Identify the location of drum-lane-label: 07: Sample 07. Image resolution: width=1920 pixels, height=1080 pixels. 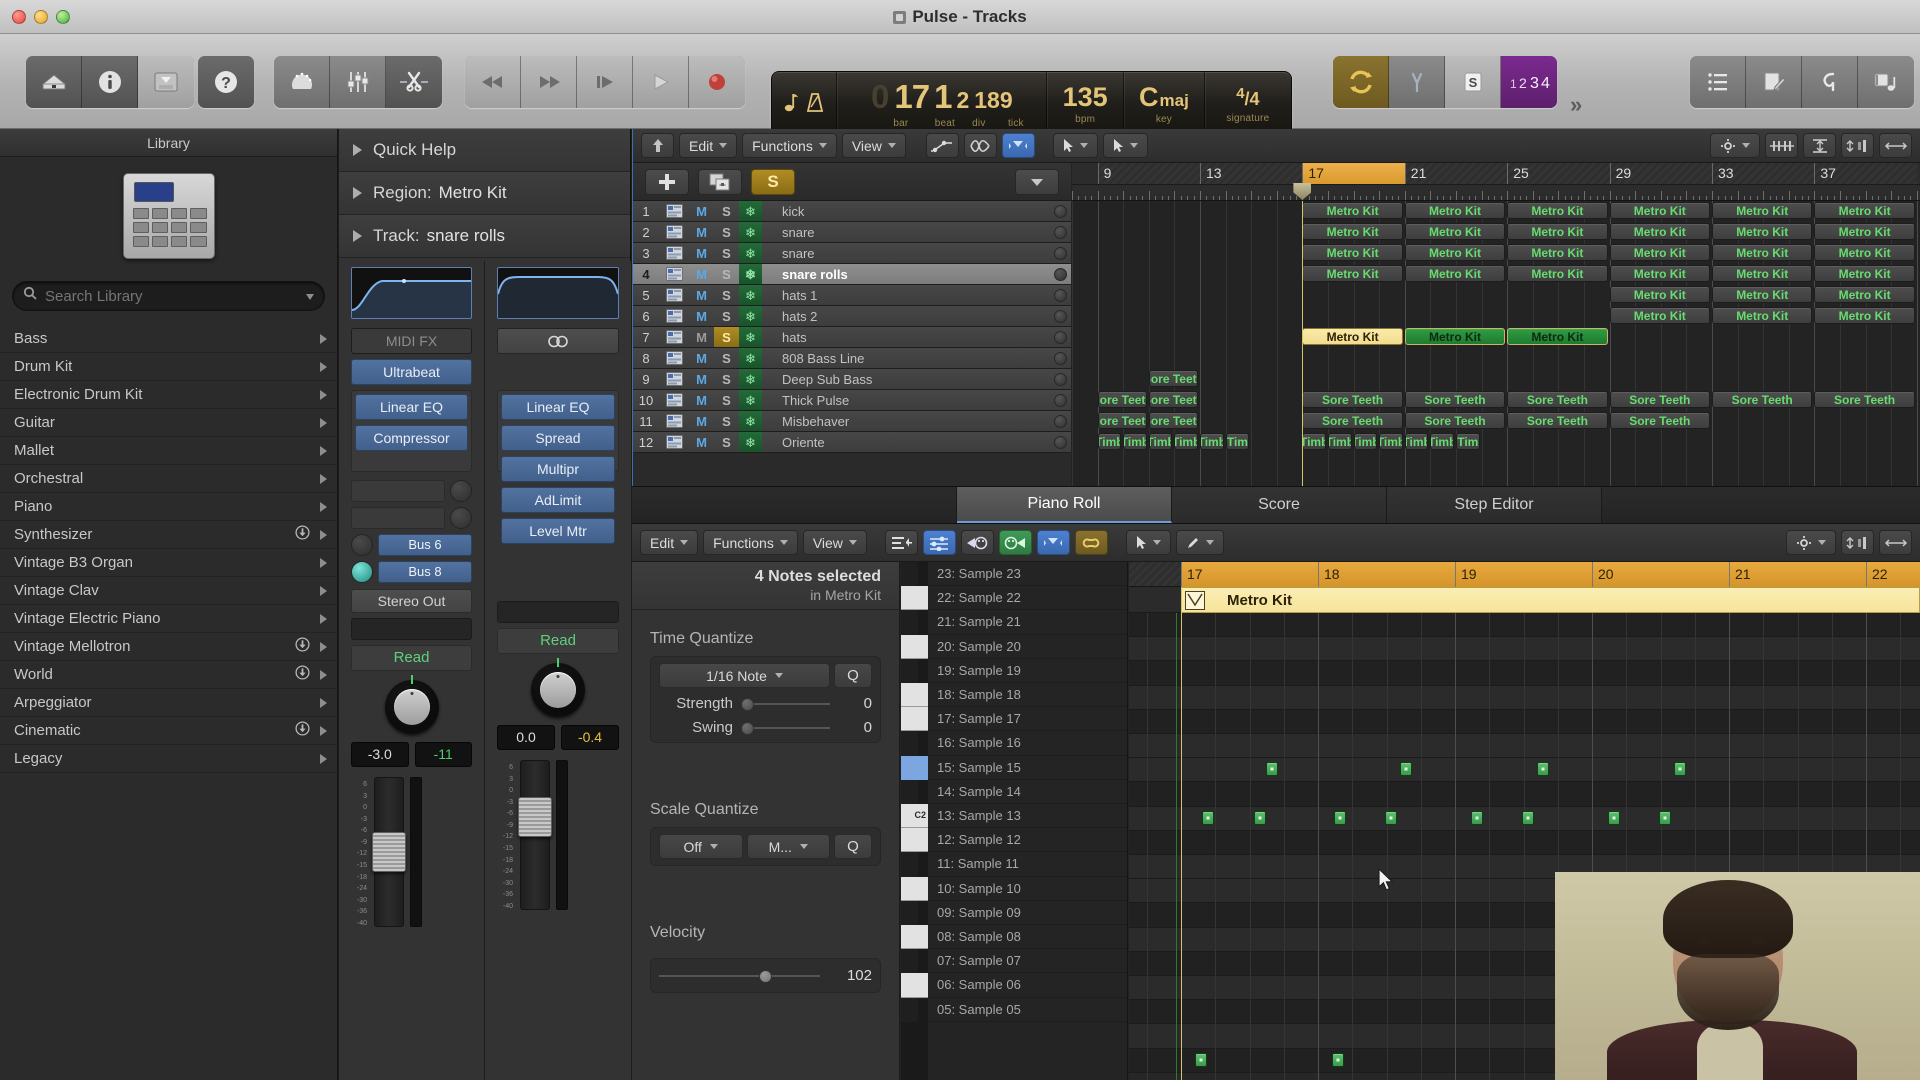
(1027, 961).